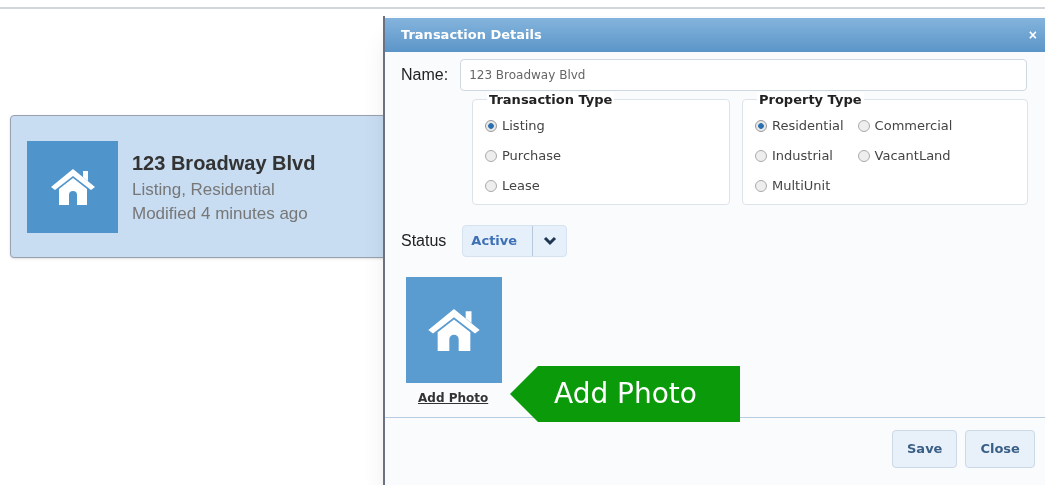  Describe the element at coordinates (744, 75) in the screenshot. I see `name-field: 123 Broadway Blvd` at that location.